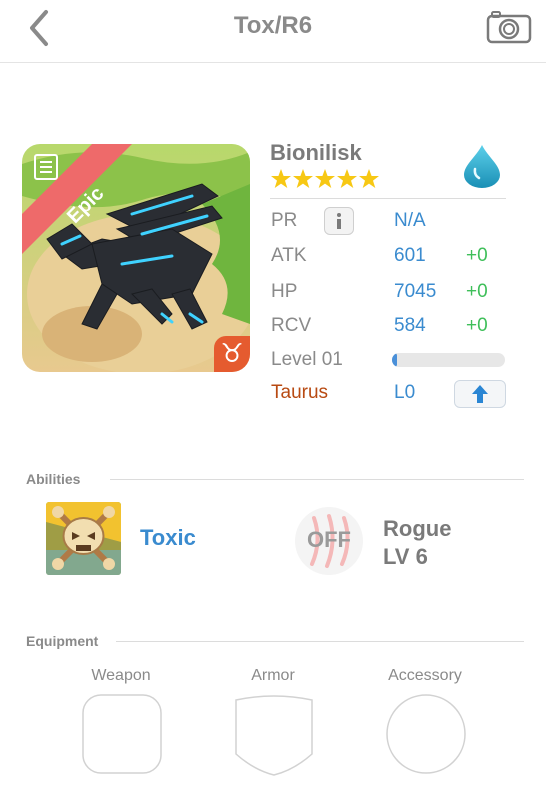  What do you see at coordinates (121, 675) in the screenshot?
I see `weapon-label: Weapon` at bounding box center [121, 675].